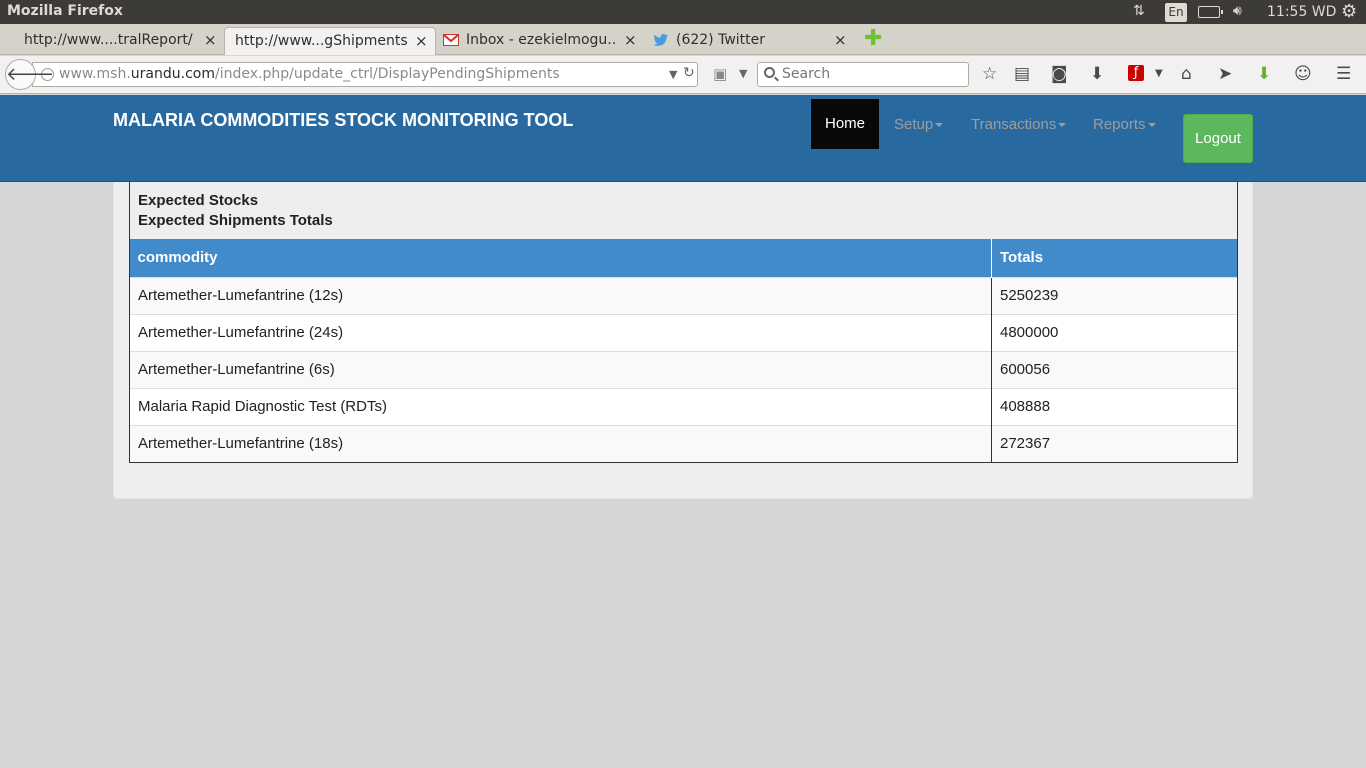 The width and height of the screenshot is (1366, 768). I want to click on tab-gmail-inbox: Inbox - ezekielmogu... ×, so click(542, 41).